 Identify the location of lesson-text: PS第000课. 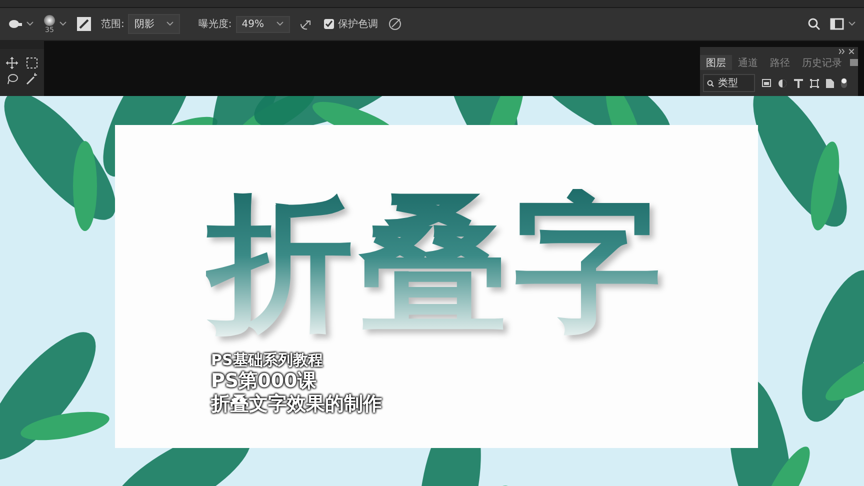
(296, 381).